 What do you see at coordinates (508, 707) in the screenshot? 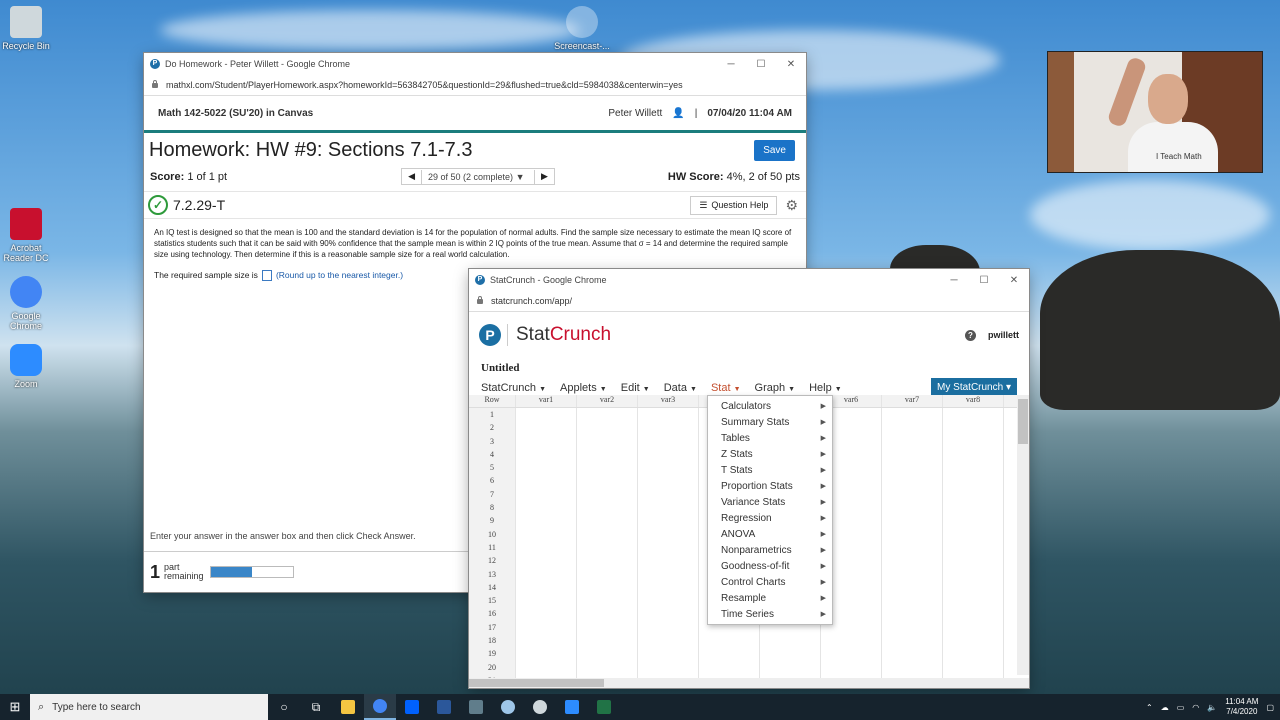
I see `screencast-taskbar-icon` at bounding box center [508, 707].